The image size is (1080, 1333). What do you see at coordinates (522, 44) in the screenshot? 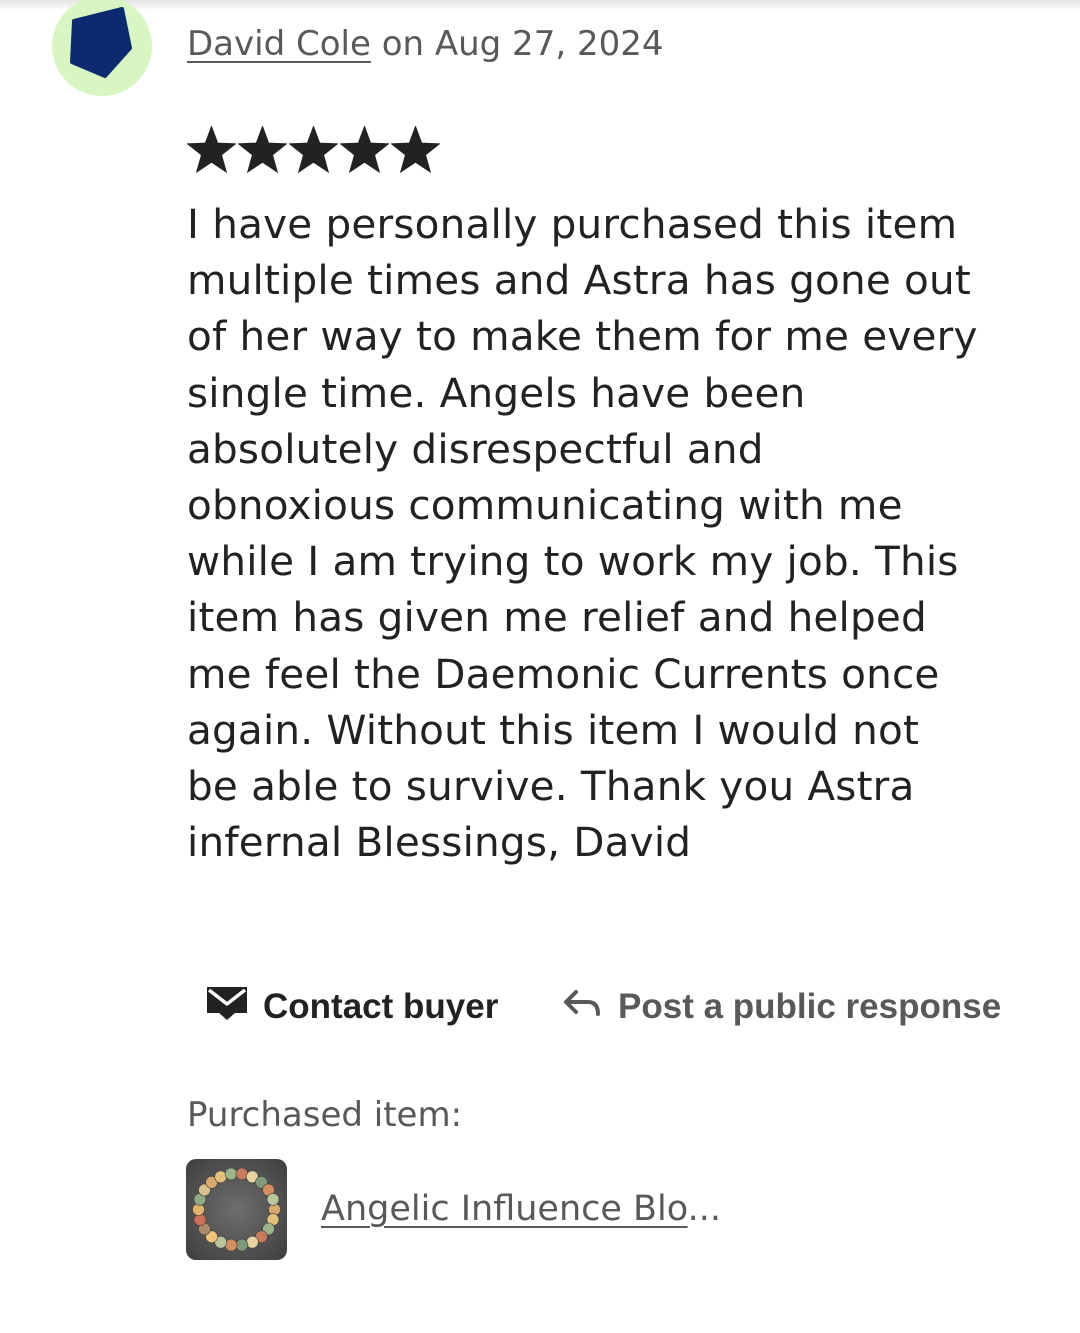
I see `review-date: on Aug 27, 2024` at bounding box center [522, 44].